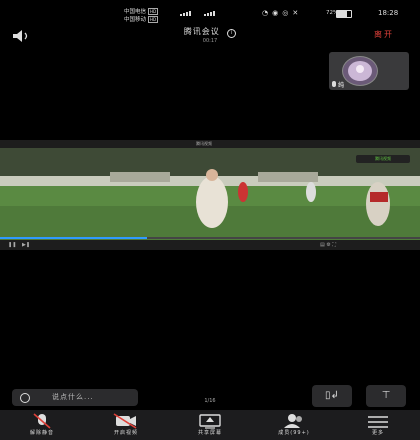 The image size is (420, 440). I want to click on share-screen-icon, so click(210, 421).